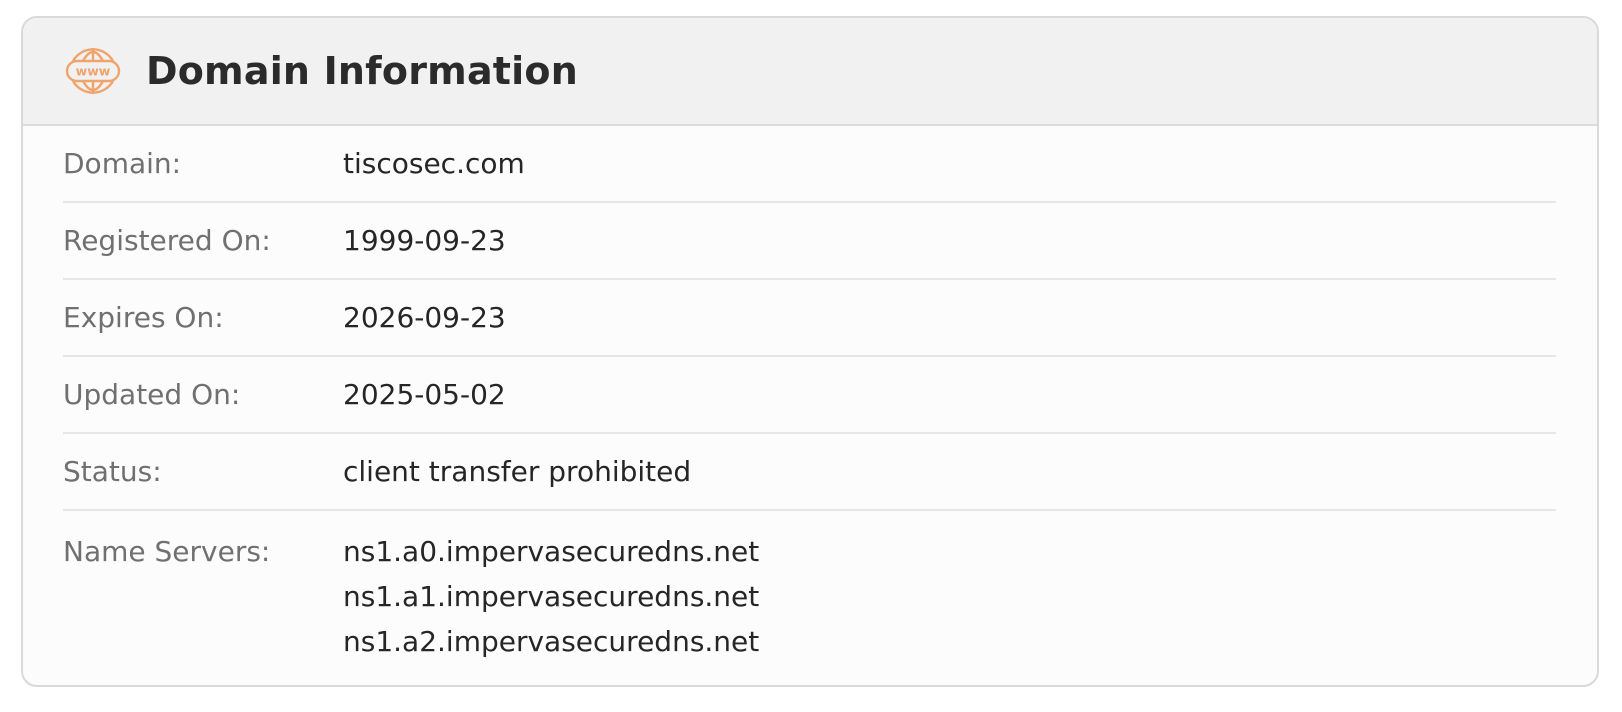 Image resolution: width=1622 pixels, height=712 pixels. I want to click on row-expires-on: Expires On: 2026-09-23, so click(809, 318).